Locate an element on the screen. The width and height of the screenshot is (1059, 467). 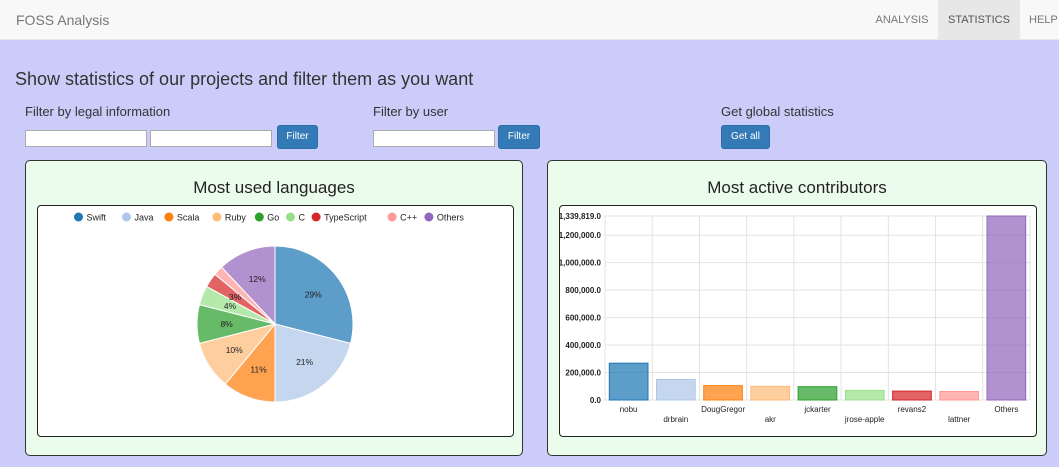
legend-item-go: Go is located at coordinates (267, 217).